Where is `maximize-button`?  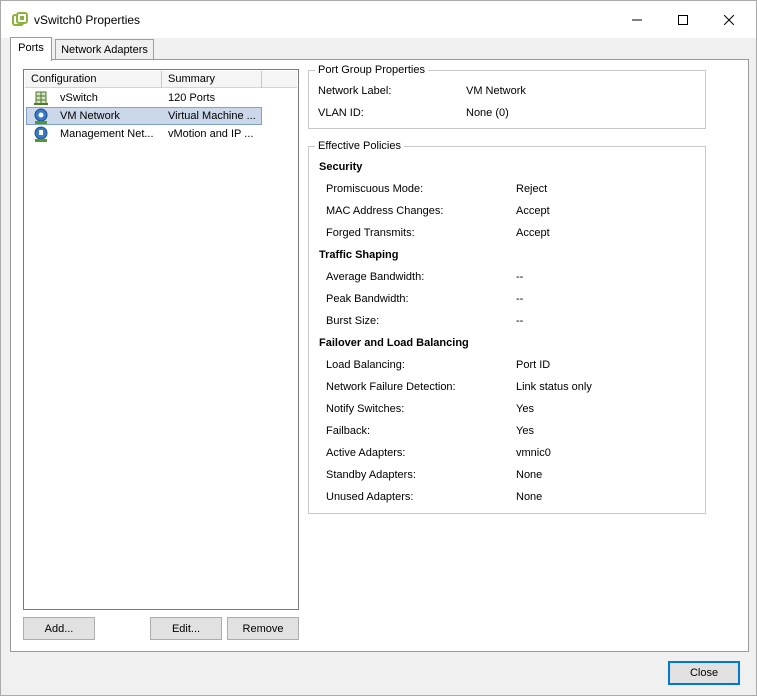 maximize-button is located at coordinates (683, 19).